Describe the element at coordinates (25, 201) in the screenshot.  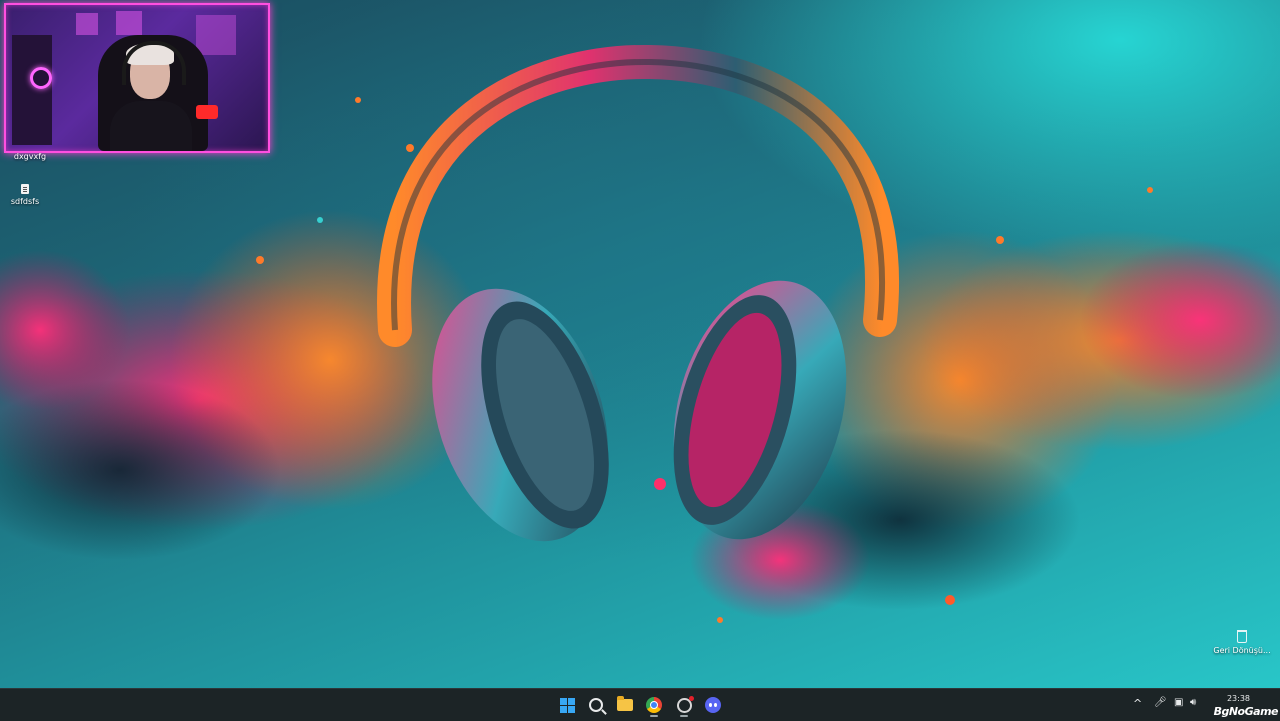
I see `desktop-icon-label: sdfdsfs` at that location.